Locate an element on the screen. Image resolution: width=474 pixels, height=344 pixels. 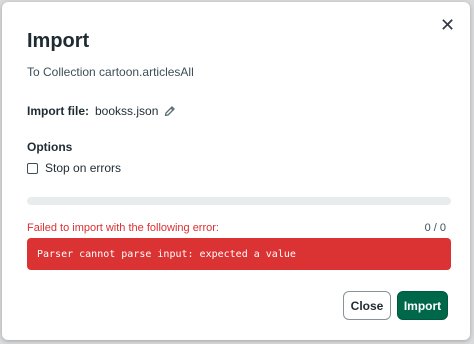
import-progress-bar is located at coordinates (239, 201).